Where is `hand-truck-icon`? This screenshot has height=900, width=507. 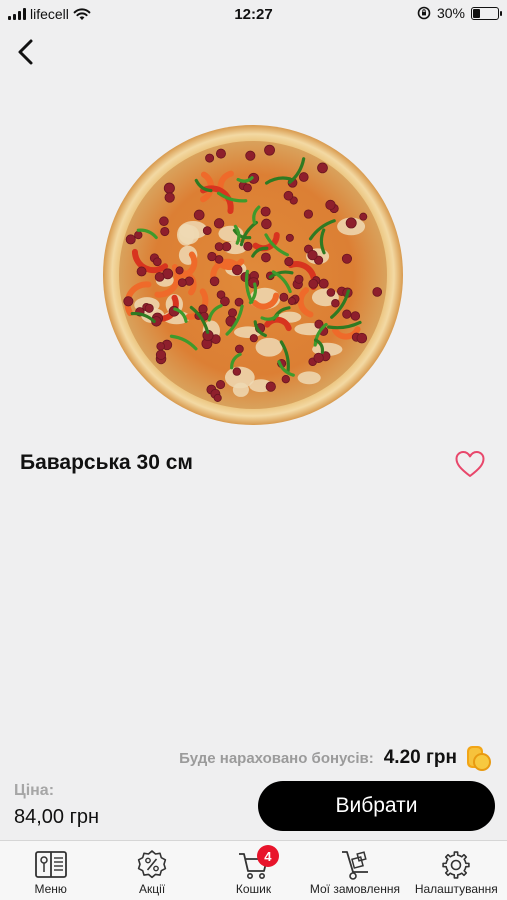 hand-truck-icon is located at coordinates (354, 865).